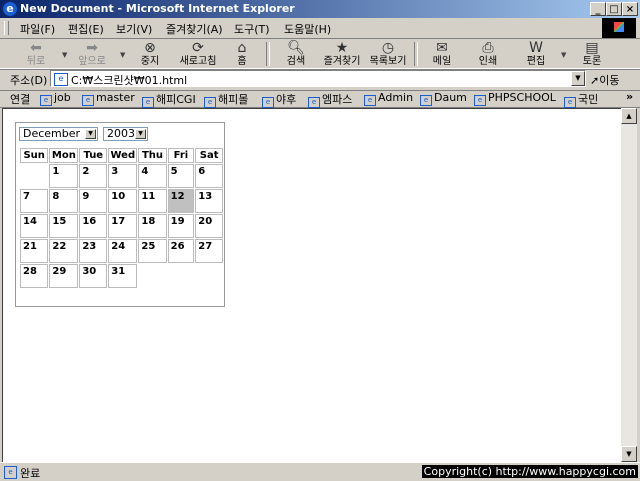 This screenshot has height=481, width=640. Describe the element at coordinates (118, 271) in the screenshot. I see `calendar-day-number: 31` at that location.